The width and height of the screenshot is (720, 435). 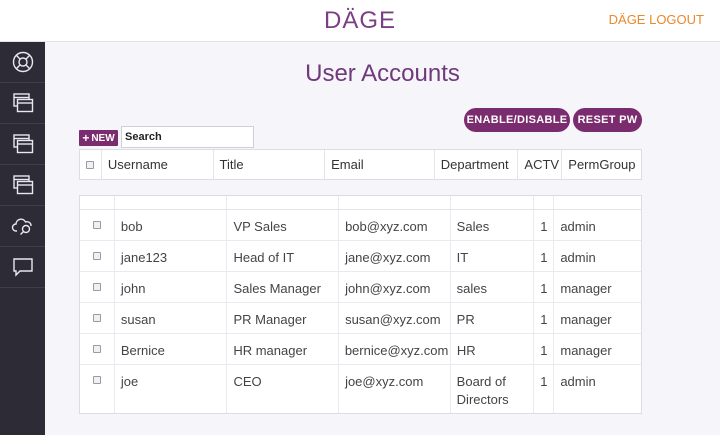 I want to click on cell-username: john, so click(x=171, y=287).